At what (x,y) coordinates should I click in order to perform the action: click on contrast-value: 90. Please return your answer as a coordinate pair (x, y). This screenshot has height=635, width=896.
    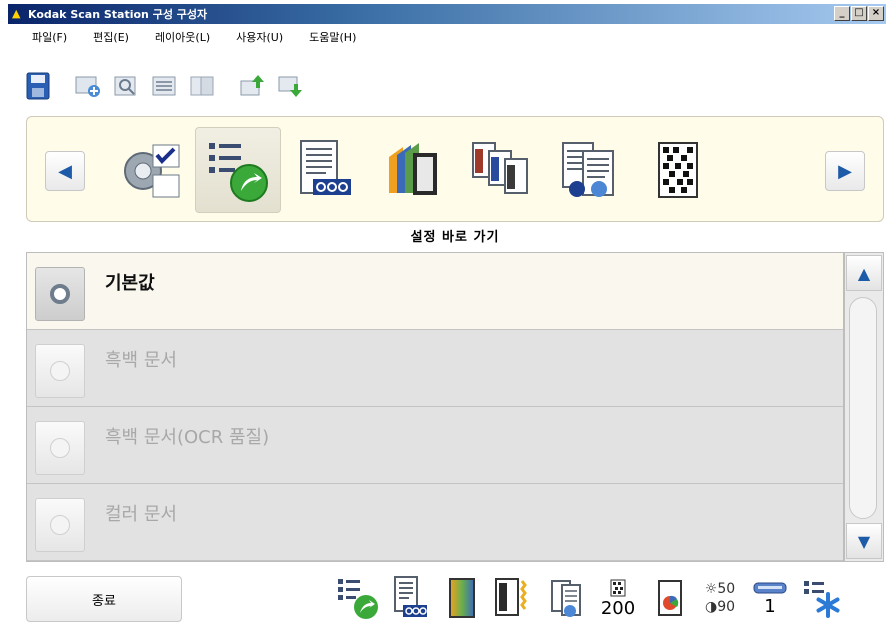
    Looking at the image, I should click on (726, 607).